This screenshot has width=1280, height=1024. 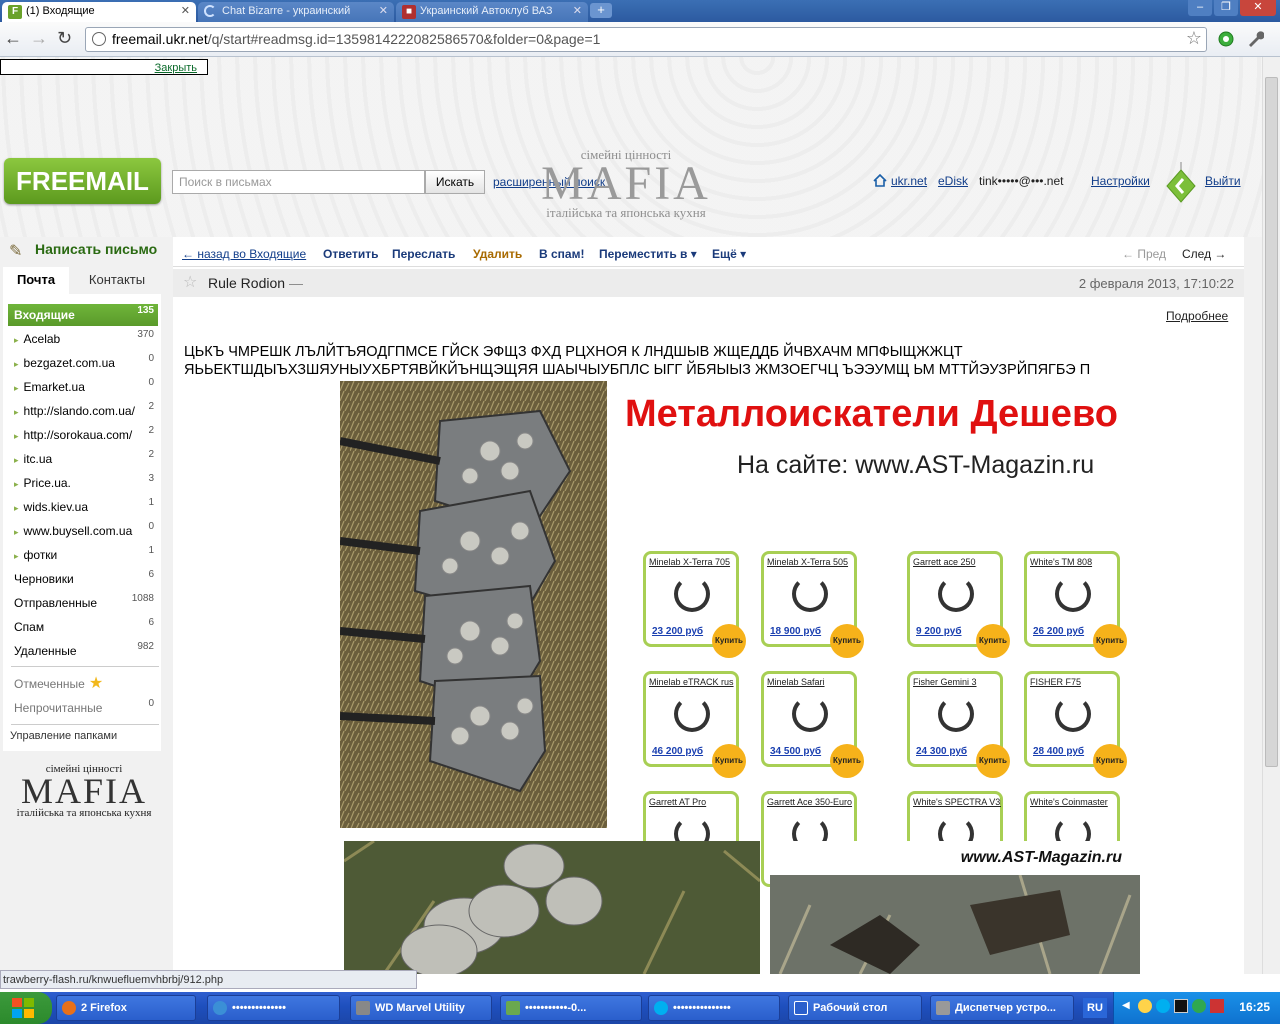 What do you see at coordinates (455, 182) in the screenshot?
I see `search-button: Искать` at bounding box center [455, 182].